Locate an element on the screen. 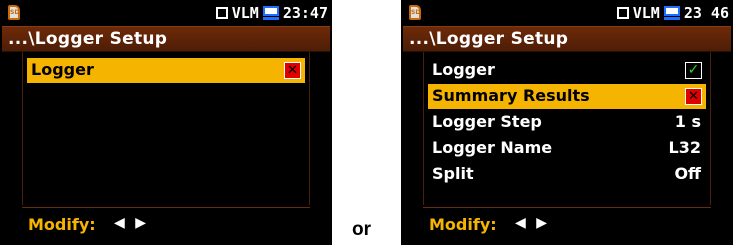  menu-item-value: L32 is located at coordinates (684, 147).